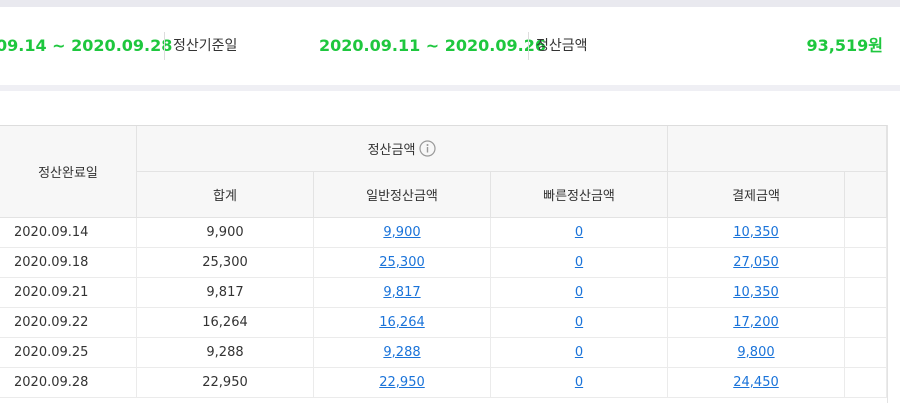 The height and width of the screenshot is (404, 900). I want to click on completion-date-cell: 2020.09.21, so click(68, 292).